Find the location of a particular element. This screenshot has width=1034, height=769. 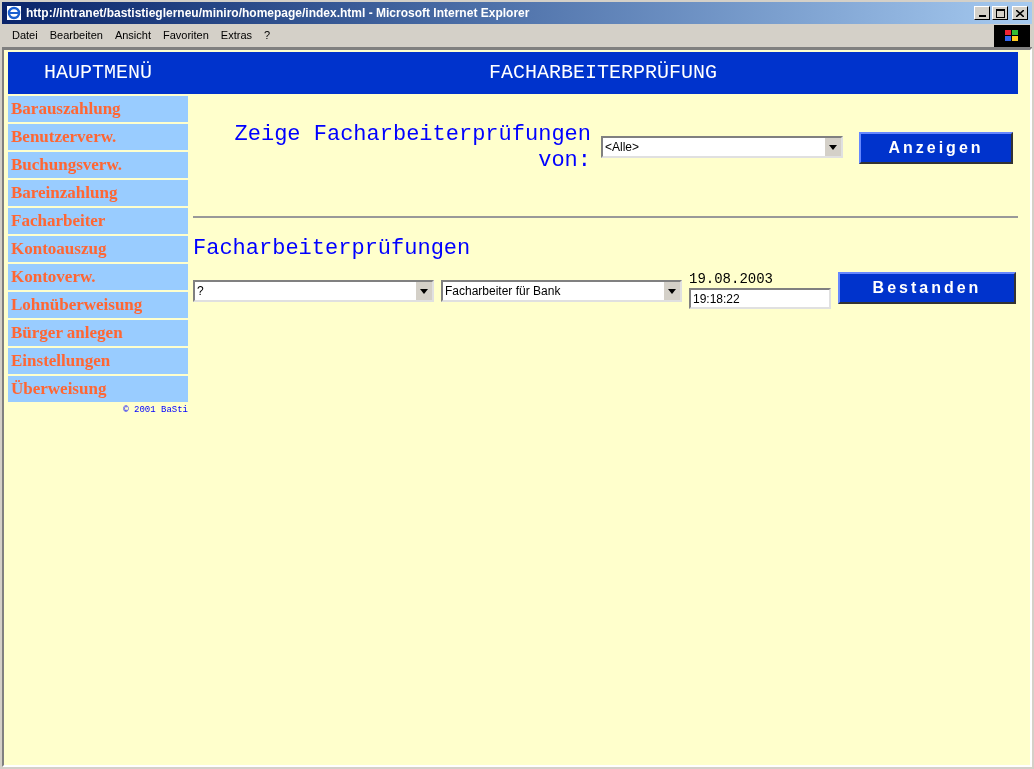

menu-item: Ansicht is located at coordinates (132, 35).